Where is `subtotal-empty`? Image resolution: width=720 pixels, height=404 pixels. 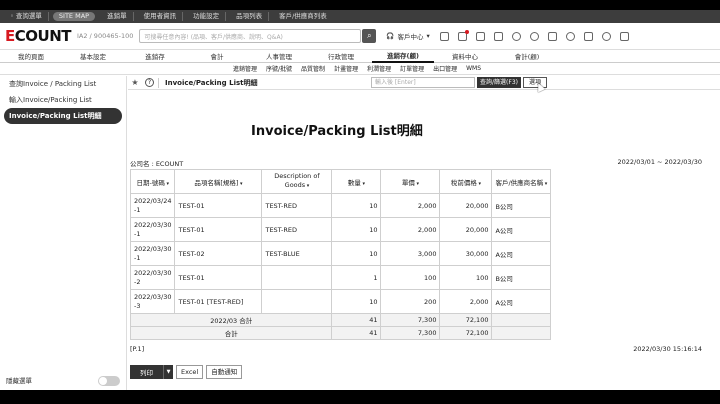
subtotal-empty is located at coordinates (521, 320).